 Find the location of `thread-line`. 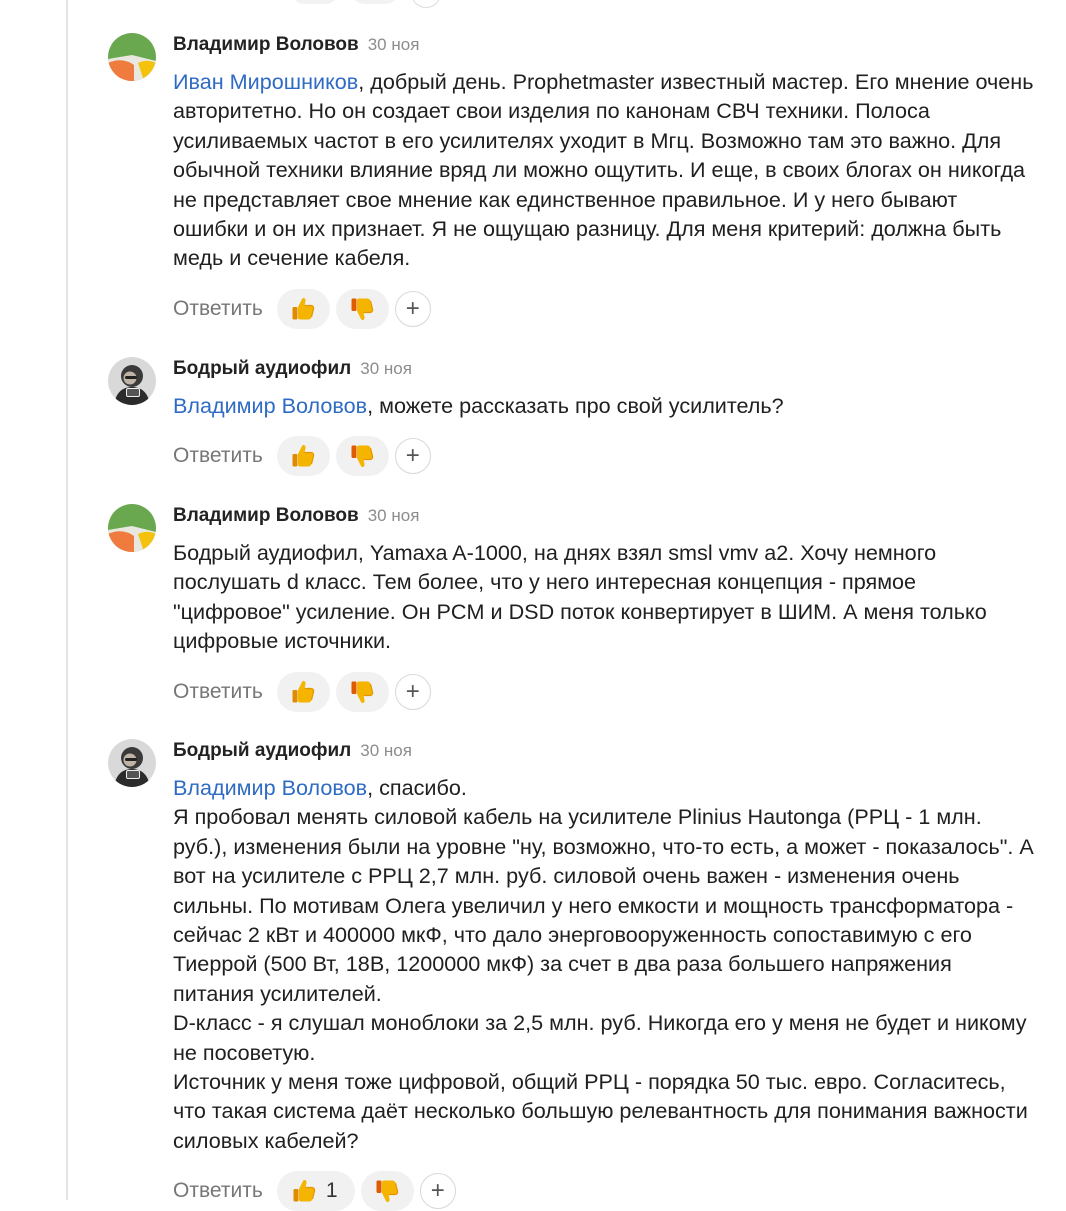

thread-line is located at coordinates (67, 600).